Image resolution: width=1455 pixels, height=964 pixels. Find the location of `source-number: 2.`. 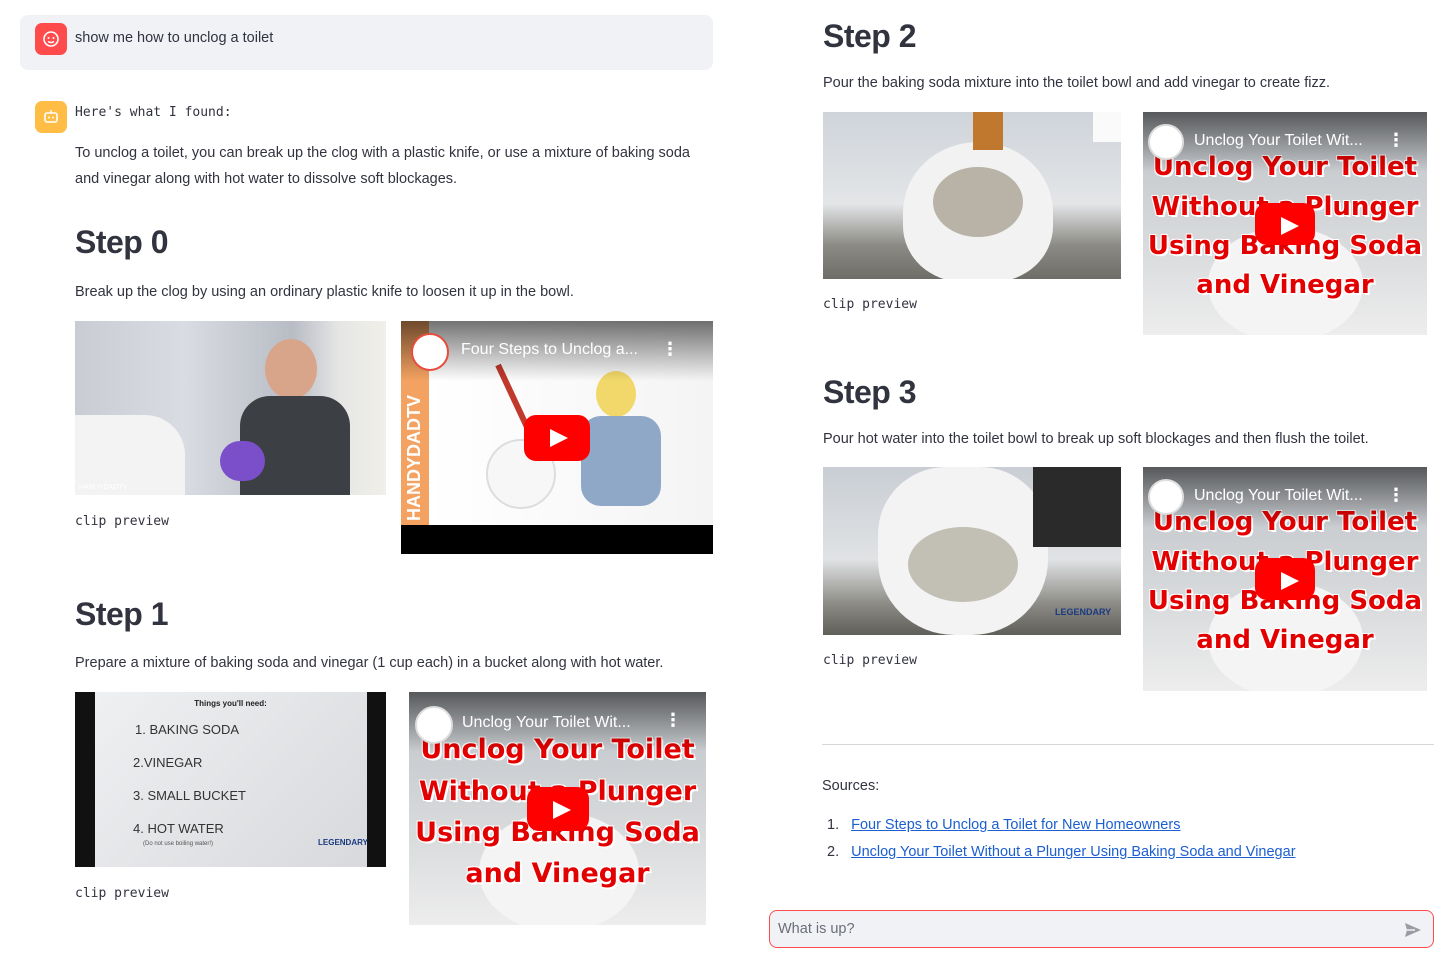

source-number: 2. is located at coordinates (833, 852).